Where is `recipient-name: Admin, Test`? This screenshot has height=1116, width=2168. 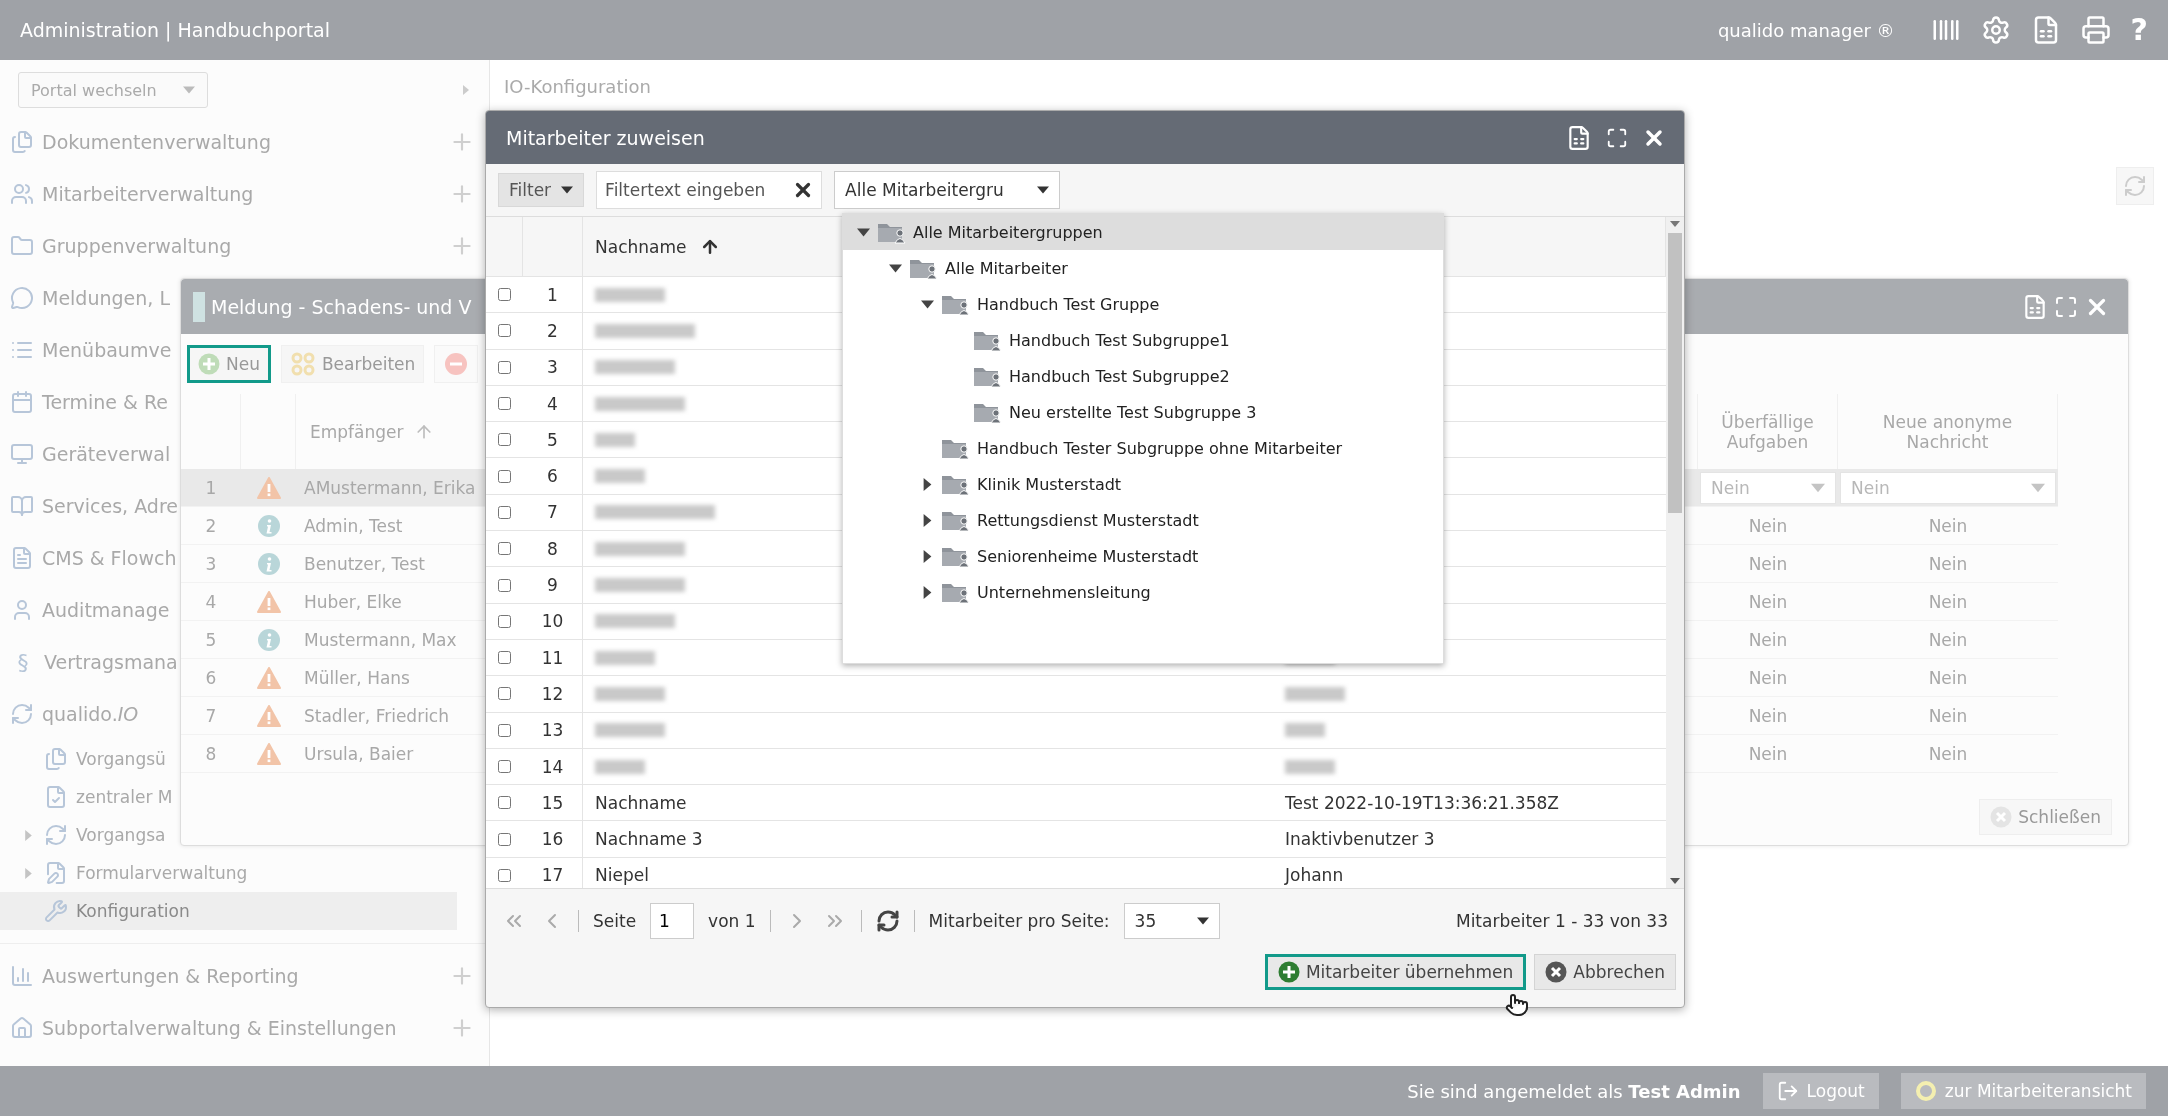
recipient-name: Admin, Test is located at coordinates (353, 525).